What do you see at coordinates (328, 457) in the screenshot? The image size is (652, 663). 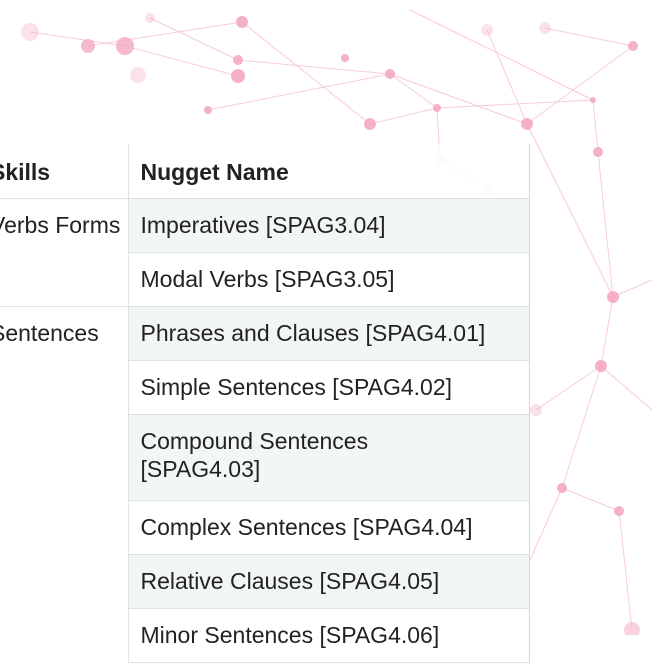 I see `nugget-cell: Compound Sentences [SPAG4.03]` at bounding box center [328, 457].